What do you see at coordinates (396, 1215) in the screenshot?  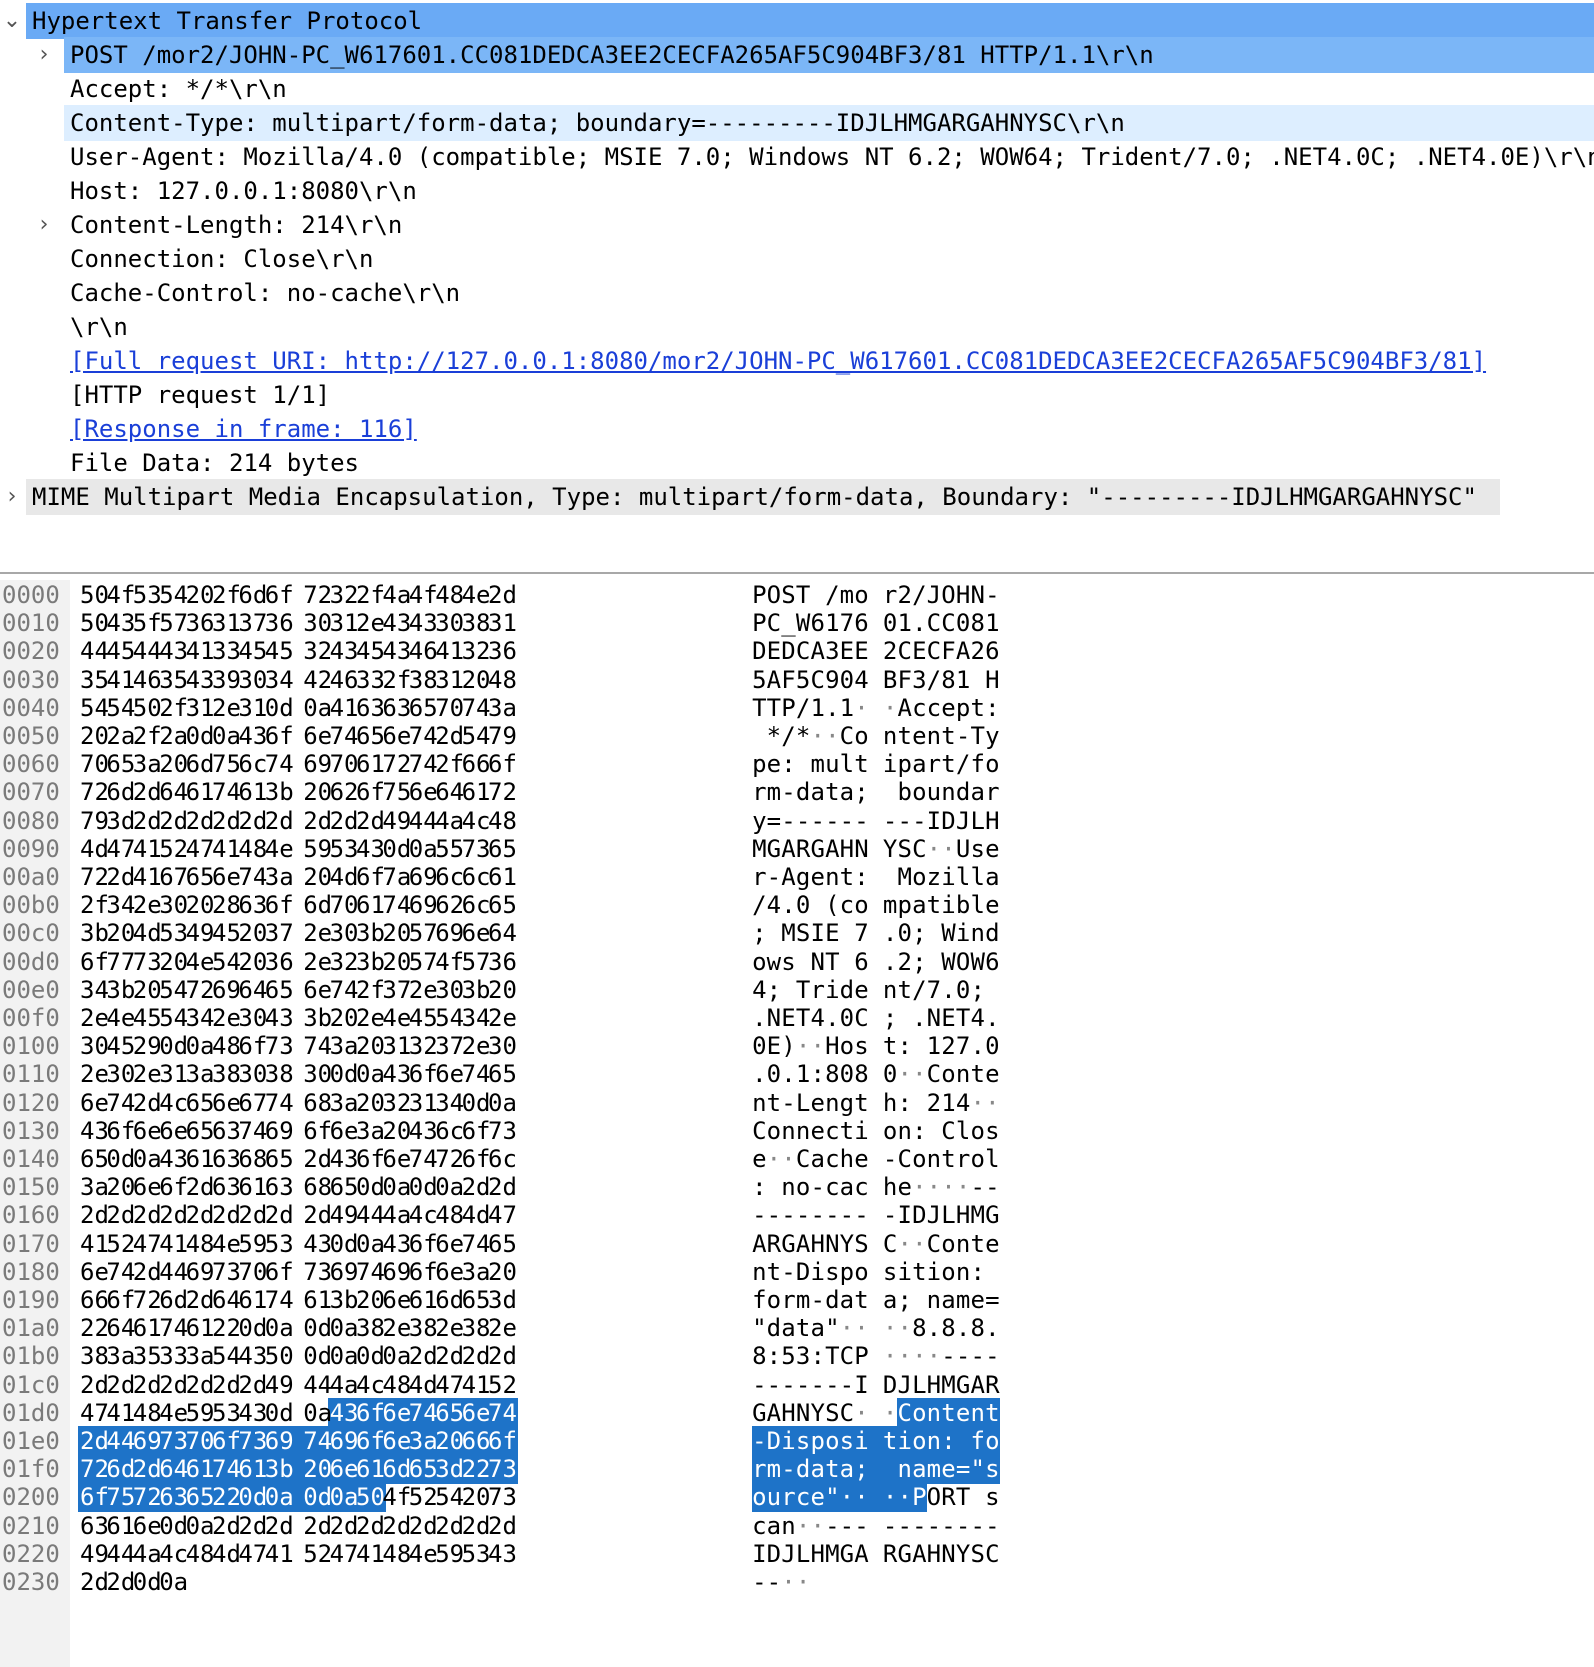 I see `hex-byte: 4a` at bounding box center [396, 1215].